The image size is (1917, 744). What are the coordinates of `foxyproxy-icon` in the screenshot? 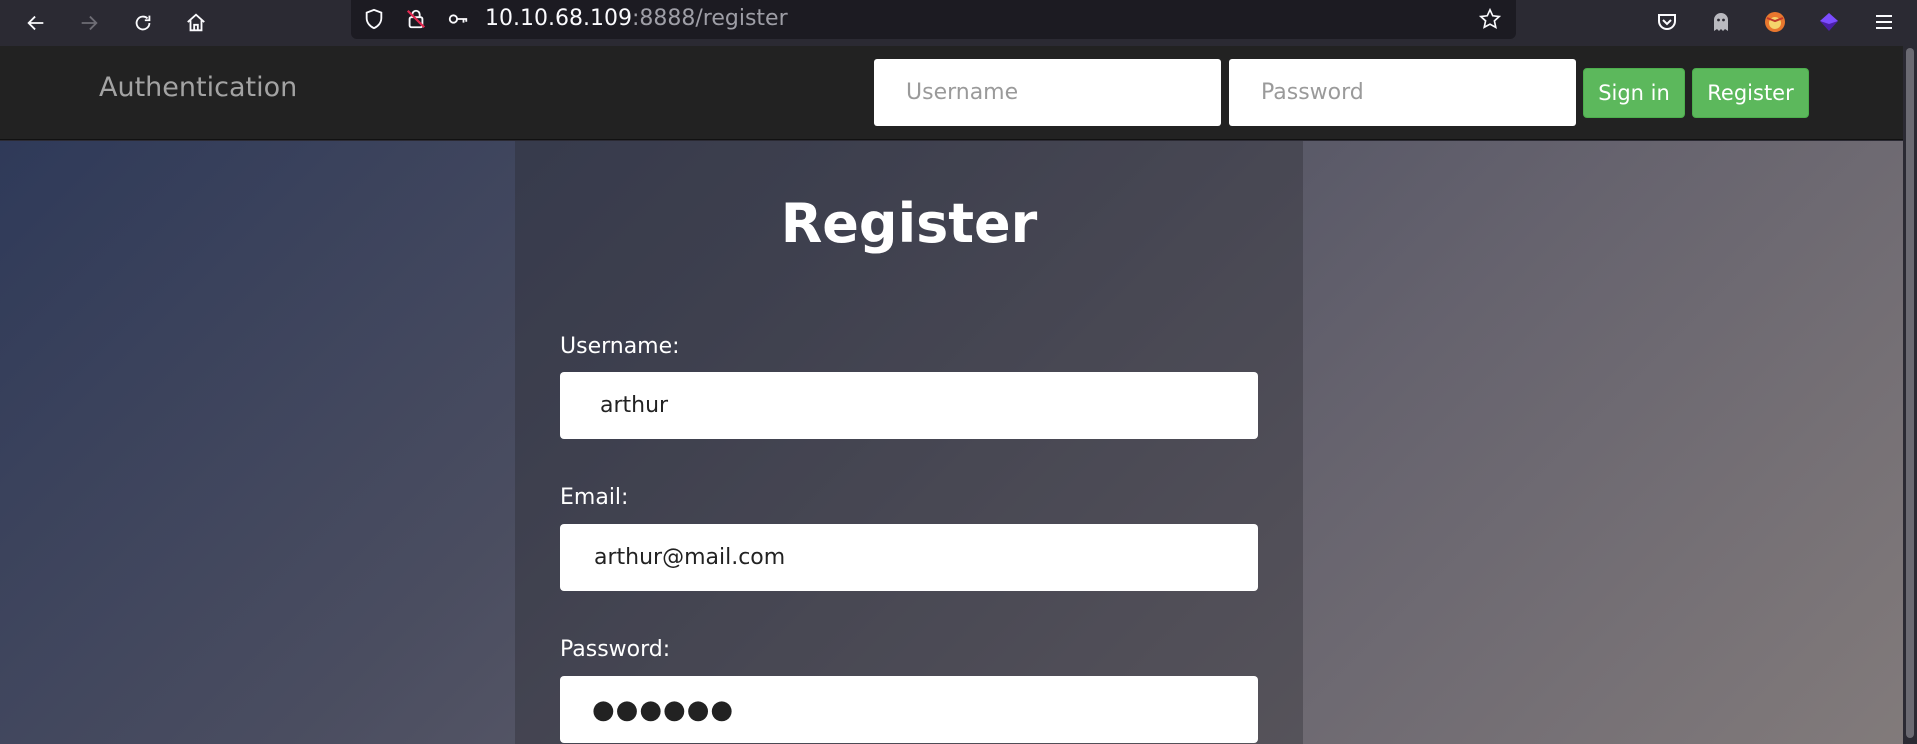 It's located at (1775, 22).